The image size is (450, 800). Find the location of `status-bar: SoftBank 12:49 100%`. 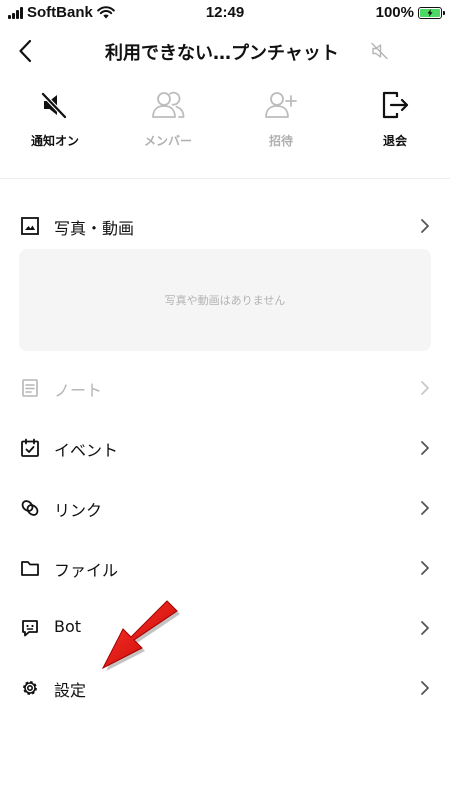

status-bar: SoftBank 12:49 100% is located at coordinates (225, 13).